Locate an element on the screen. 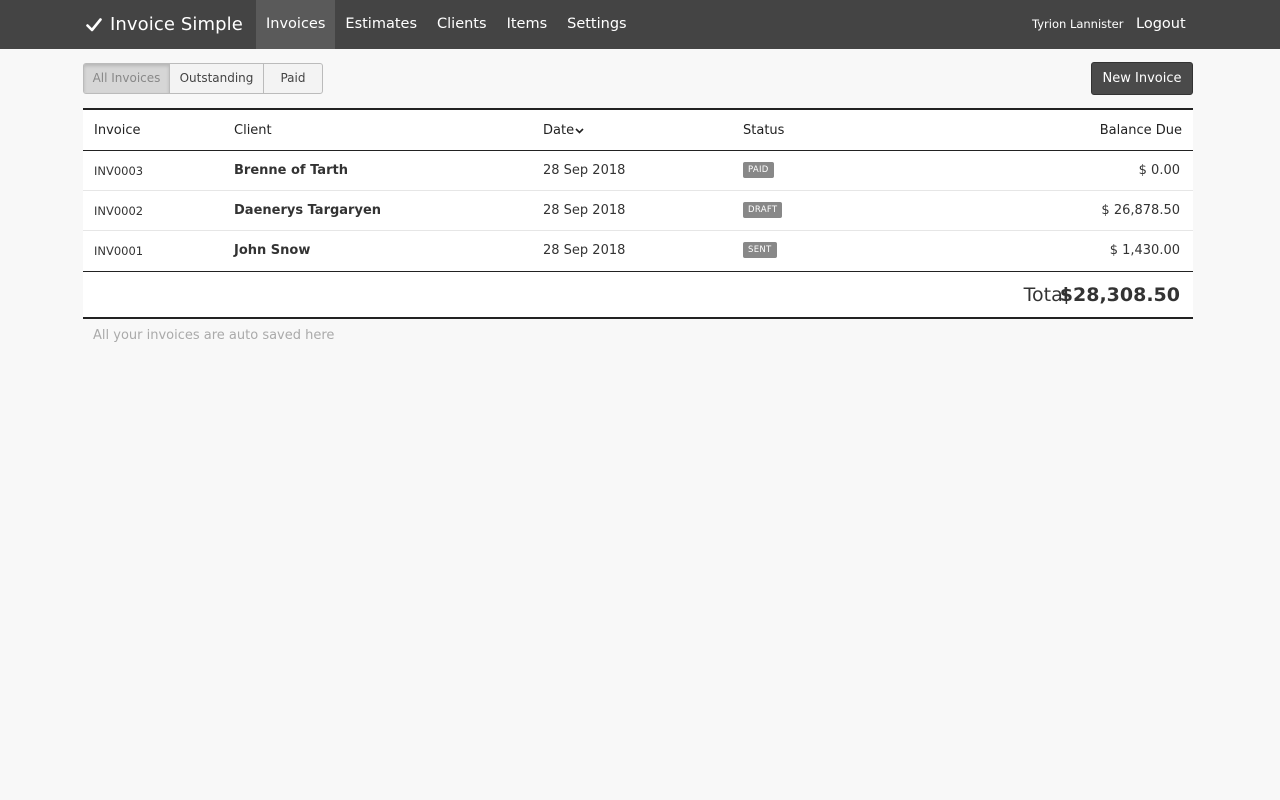  user-name: Tyrion Lannister is located at coordinates (1077, 24).